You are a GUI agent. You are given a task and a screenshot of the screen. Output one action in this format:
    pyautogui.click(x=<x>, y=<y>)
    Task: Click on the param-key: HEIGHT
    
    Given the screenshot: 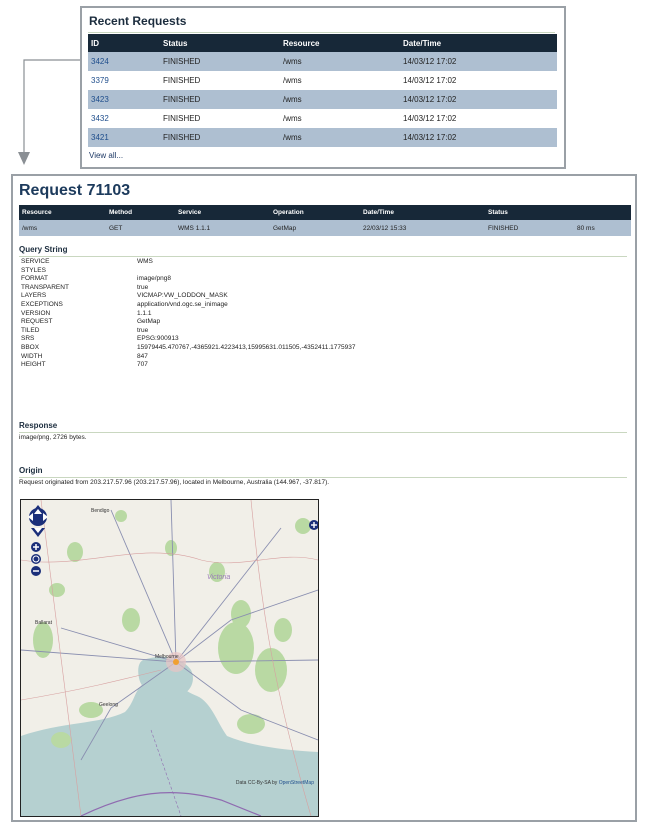 What is the action you would take?
    pyautogui.click(x=33, y=365)
    